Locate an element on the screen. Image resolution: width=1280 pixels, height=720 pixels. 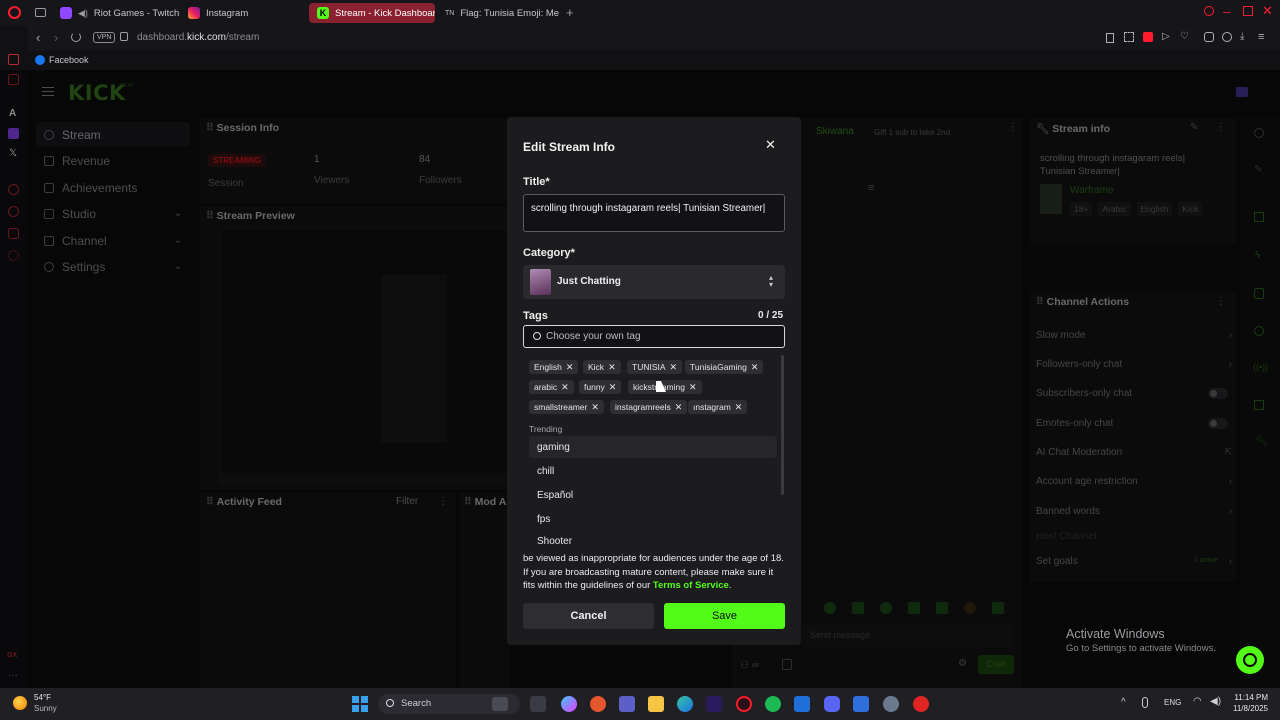
weather-icon is located at coordinates (20, 703).